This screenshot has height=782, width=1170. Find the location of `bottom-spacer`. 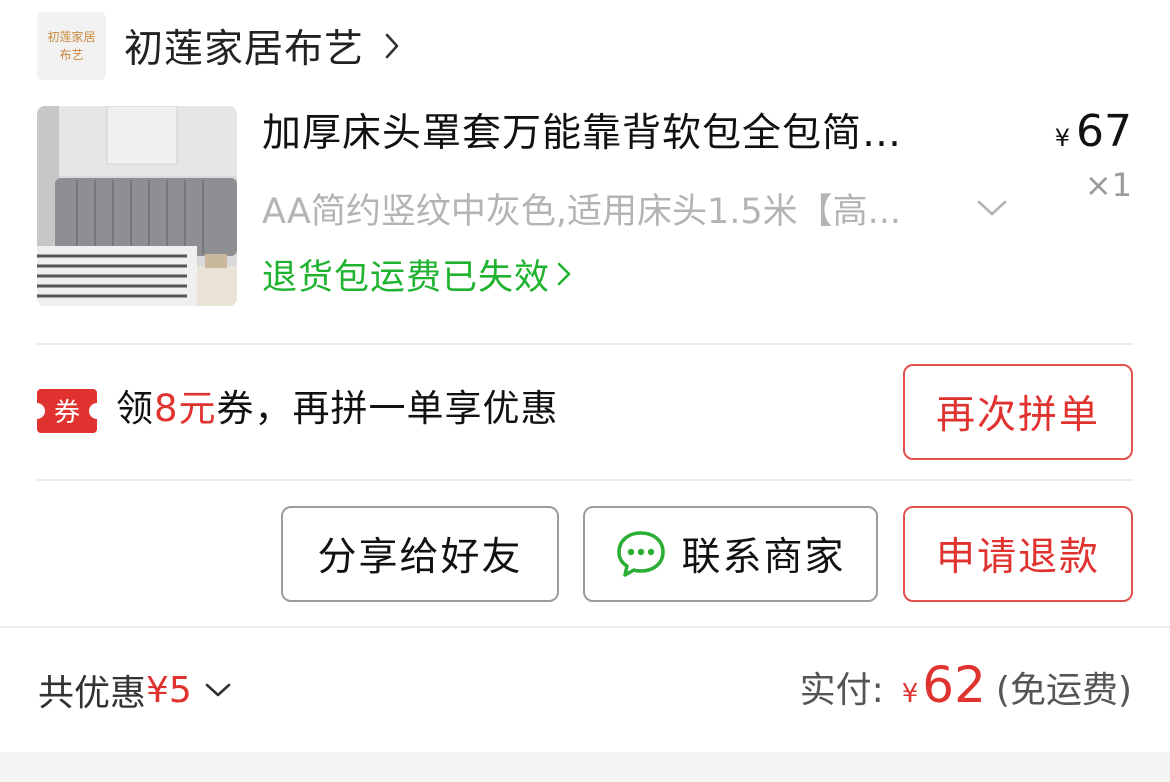

bottom-spacer is located at coordinates (585, 767).